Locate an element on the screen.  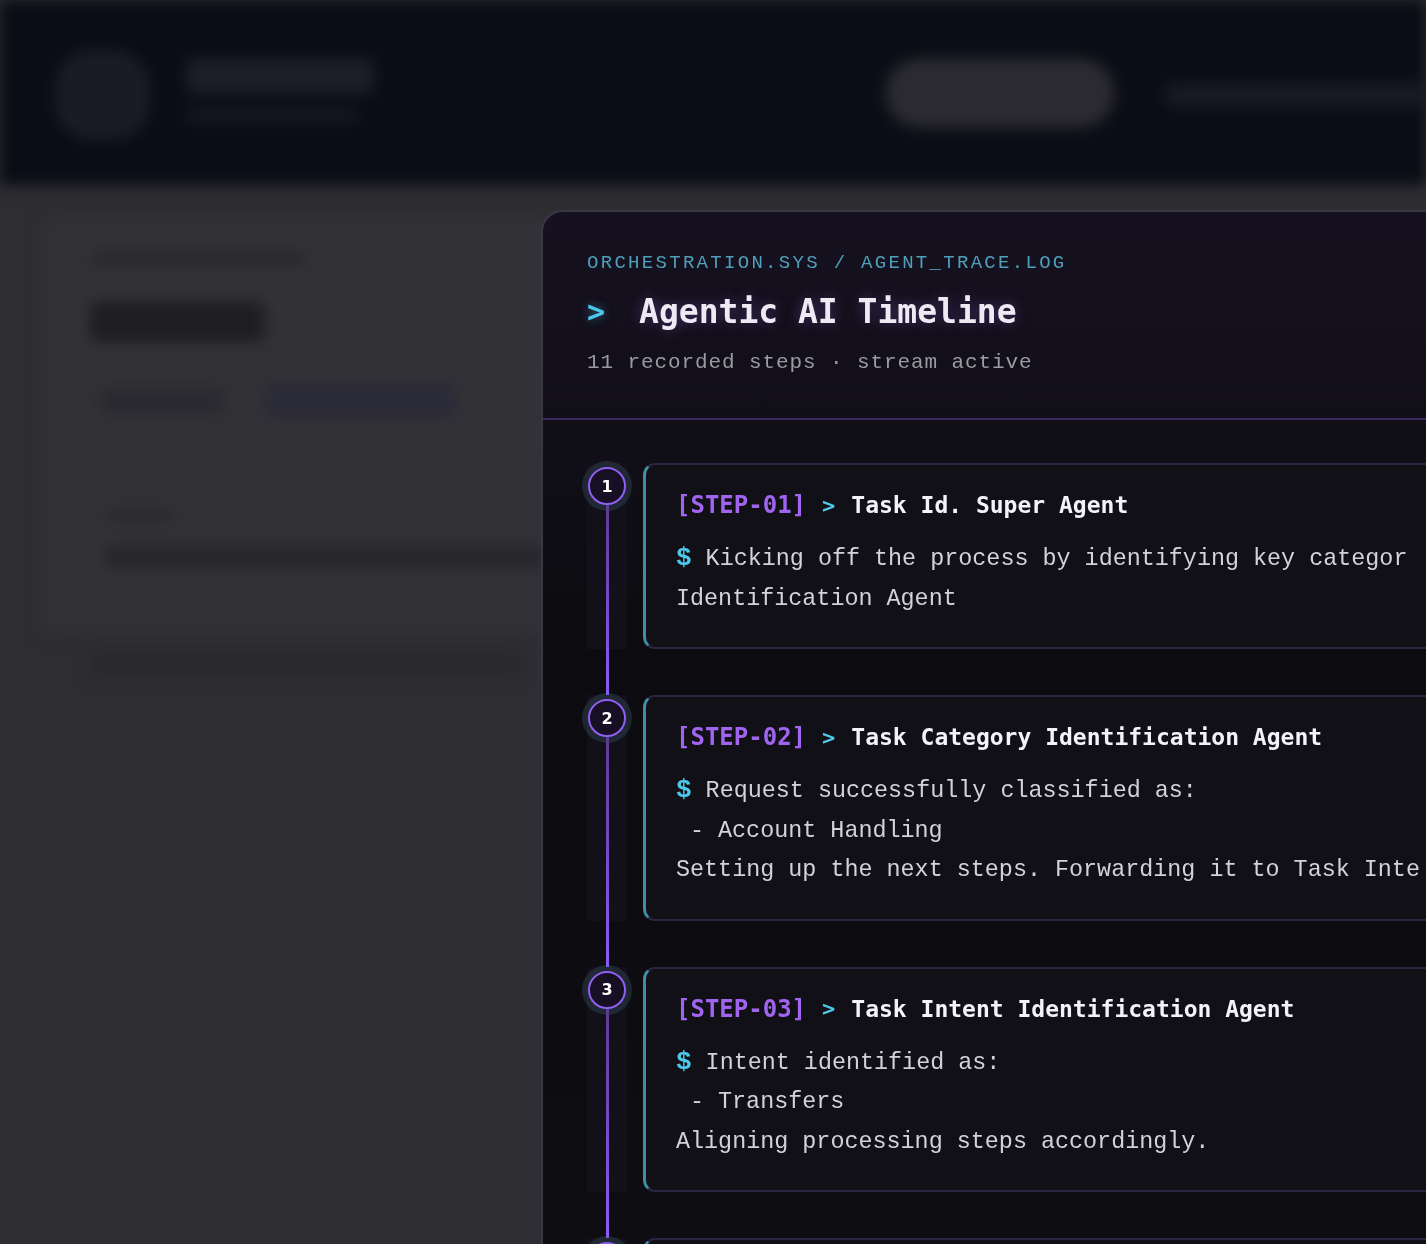
step-title: Task Id. Super Agent is located at coordinates (990, 505).